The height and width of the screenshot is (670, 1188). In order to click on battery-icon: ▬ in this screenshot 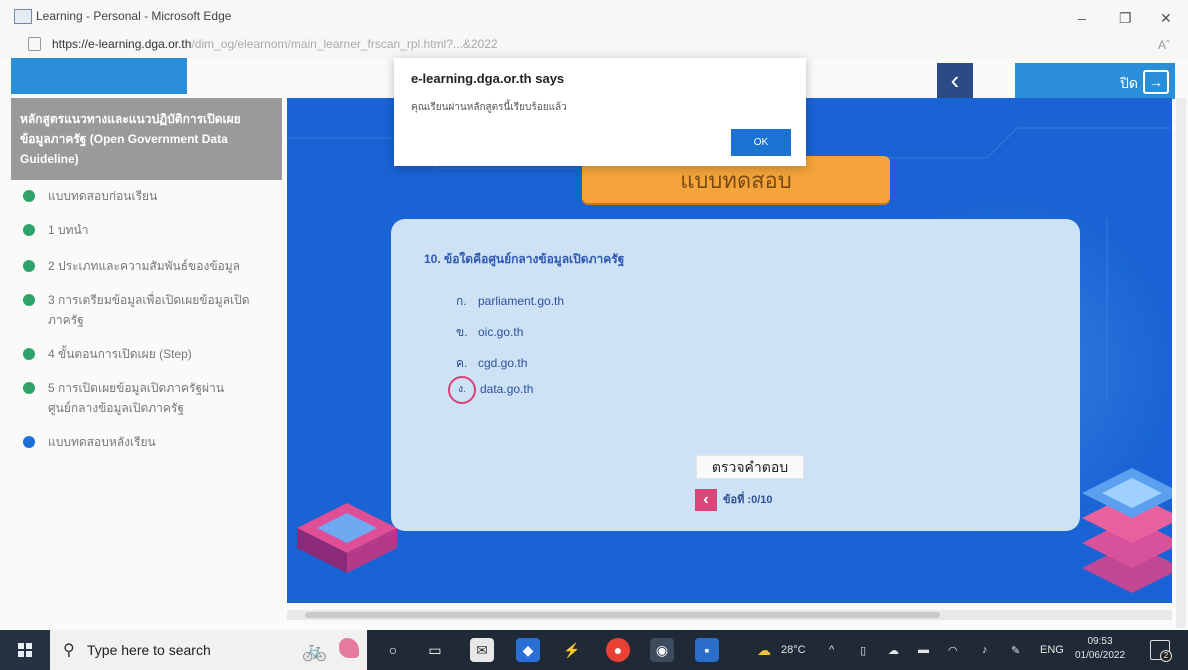, I will do `click(923, 650)`.